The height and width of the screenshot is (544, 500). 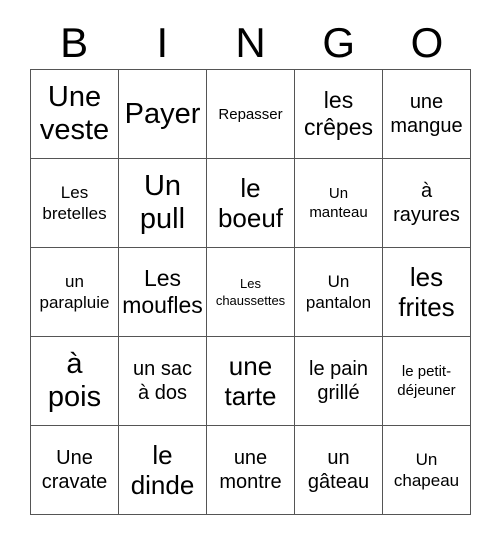 I want to click on bingo-cell: un gâteau, so click(x=339, y=470).